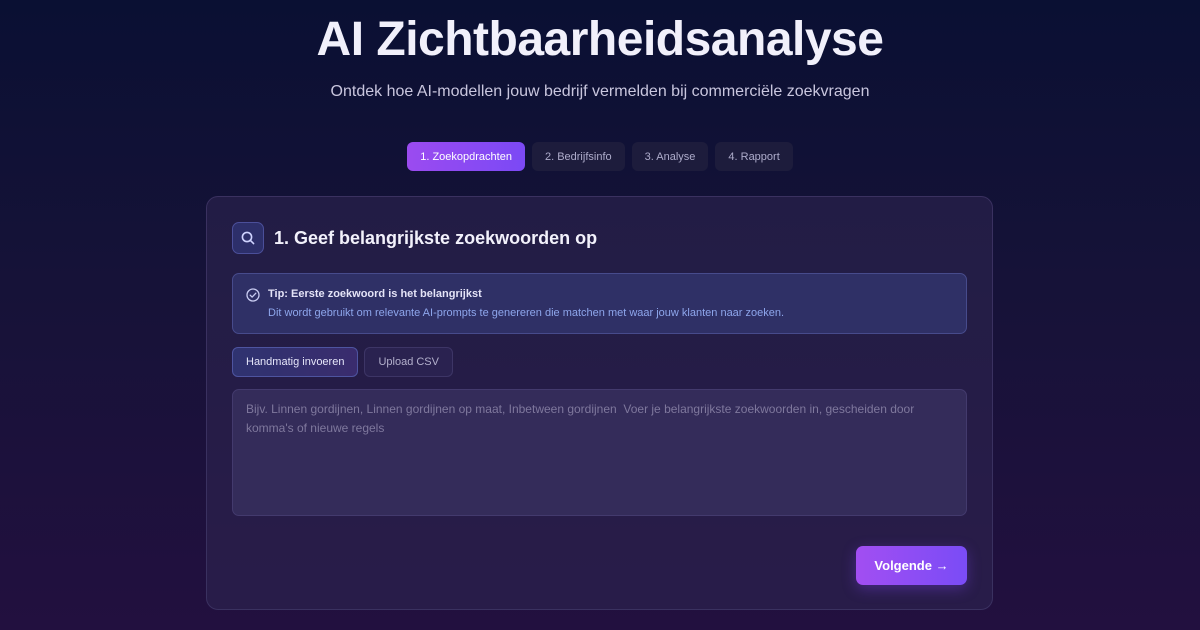 Image resolution: width=1200 pixels, height=630 pixels. I want to click on next-button: Volgende →, so click(911, 565).